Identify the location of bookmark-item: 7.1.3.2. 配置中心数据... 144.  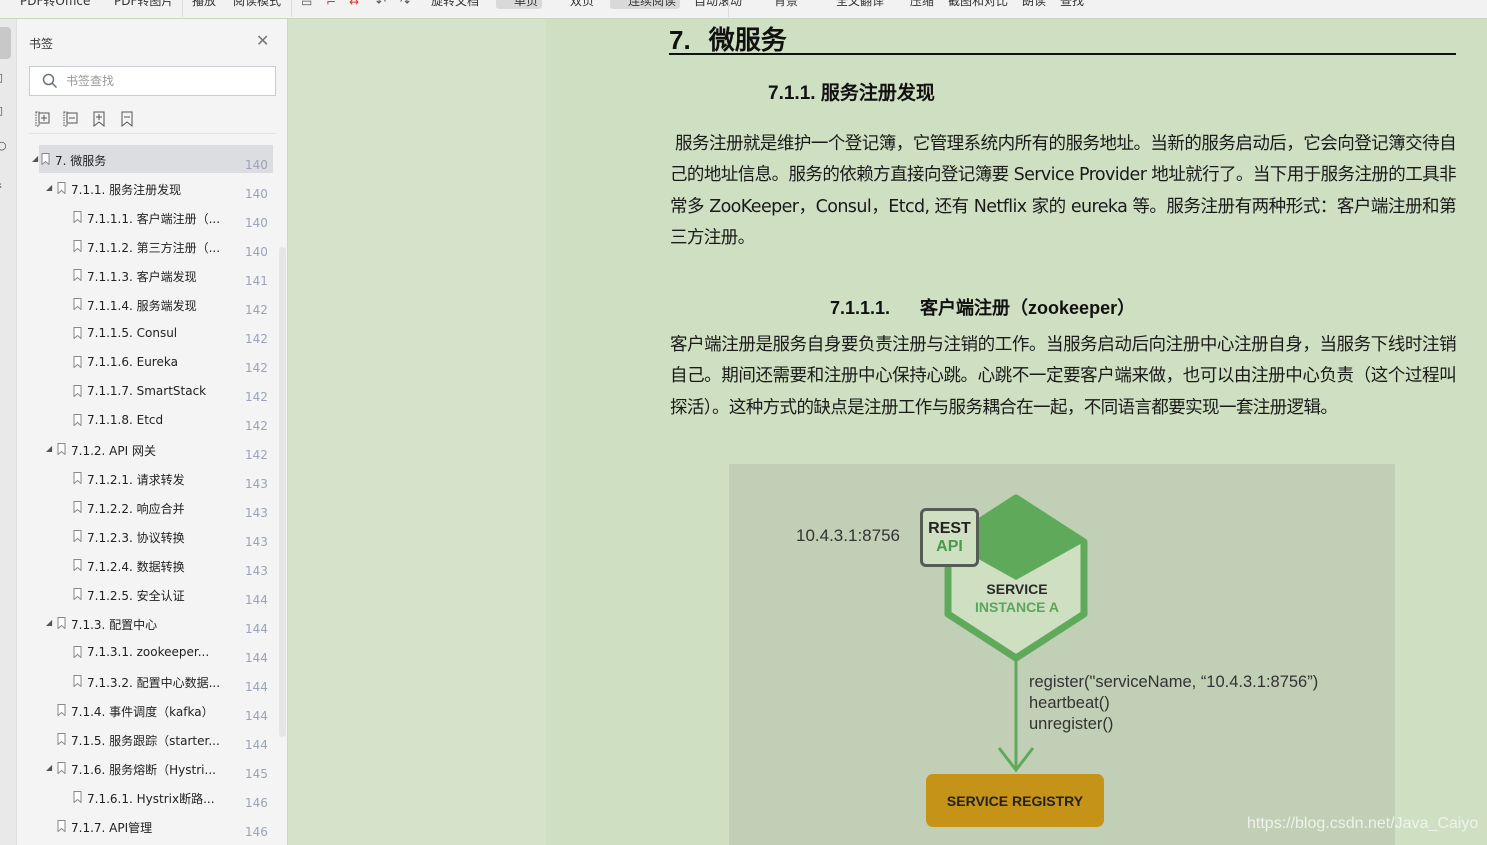
(146, 681).